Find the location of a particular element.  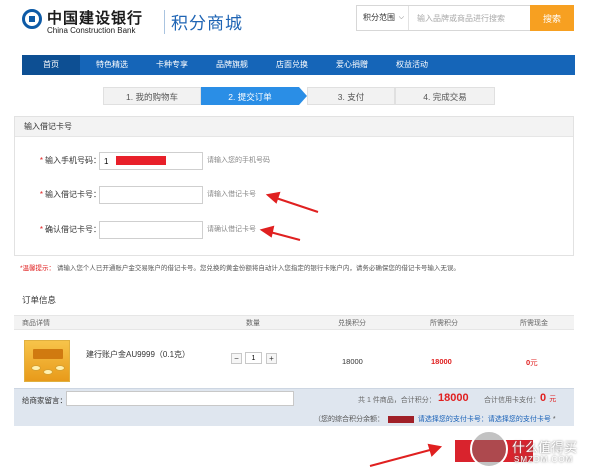

search-scope-select: 积分范围 ⌵ is located at coordinates (383, 18).